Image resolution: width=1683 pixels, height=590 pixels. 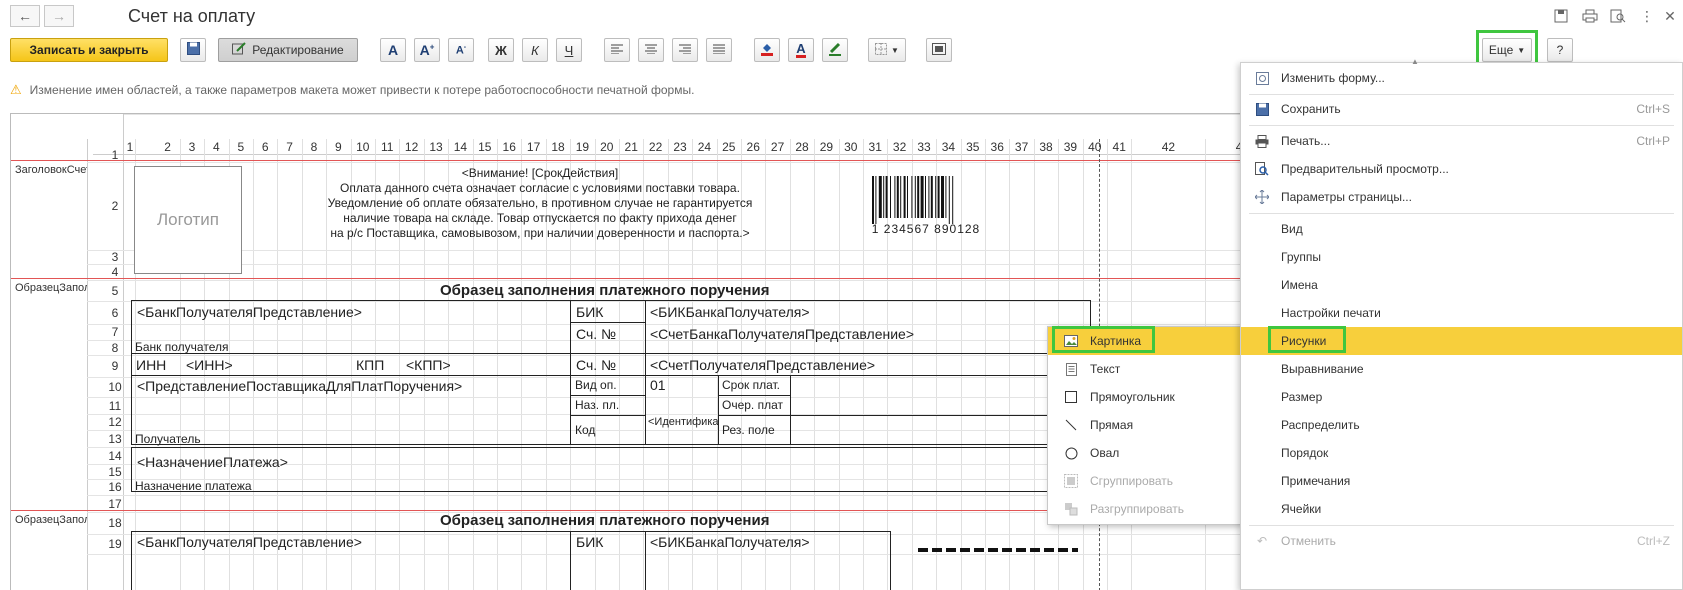 I want to click on column-header-cell: 23, so click(x=680, y=147).